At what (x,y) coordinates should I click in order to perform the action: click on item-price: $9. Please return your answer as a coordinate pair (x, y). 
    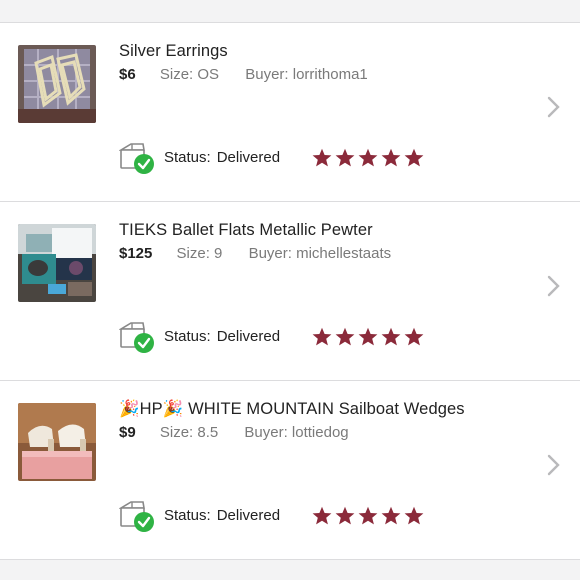
    Looking at the image, I should click on (127, 432).